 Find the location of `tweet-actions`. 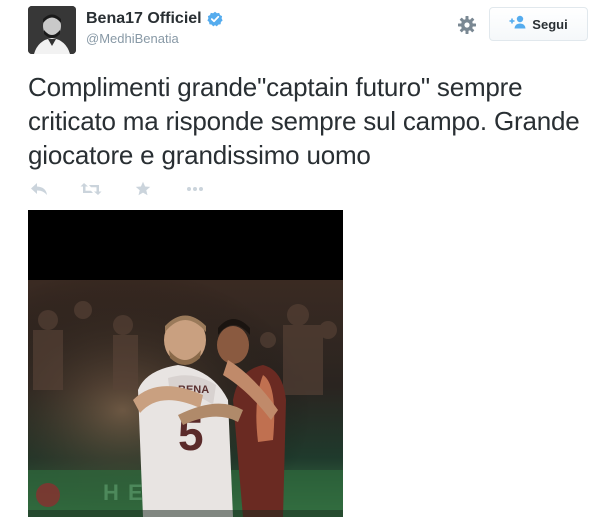

tweet-actions is located at coordinates (132, 189).